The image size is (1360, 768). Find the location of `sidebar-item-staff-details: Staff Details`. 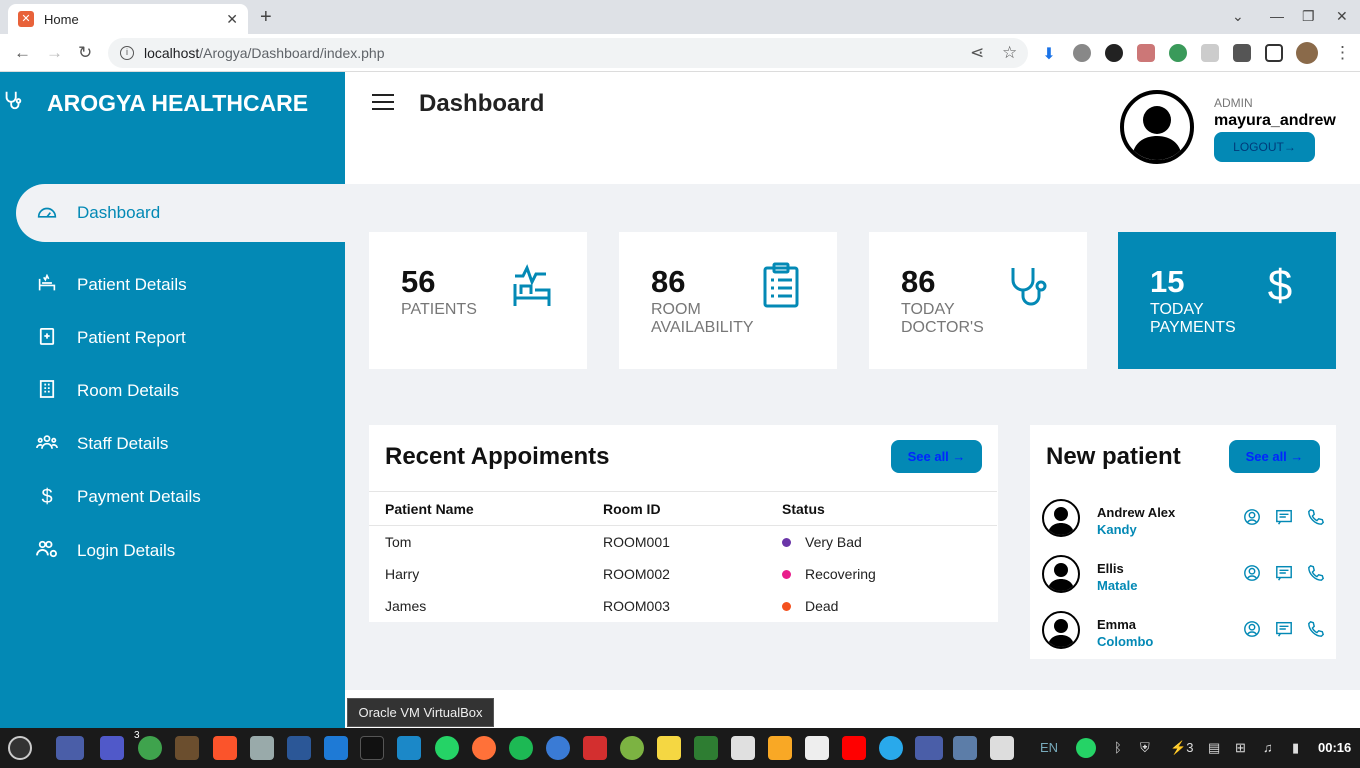

sidebar-item-staff-details: Staff Details is located at coordinates (180, 444).